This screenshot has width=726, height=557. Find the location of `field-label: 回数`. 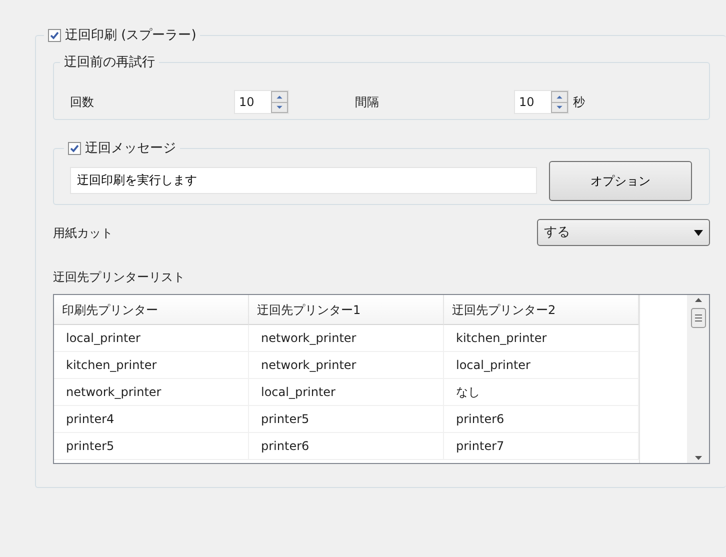

field-label: 回数 is located at coordinates (82, 102).